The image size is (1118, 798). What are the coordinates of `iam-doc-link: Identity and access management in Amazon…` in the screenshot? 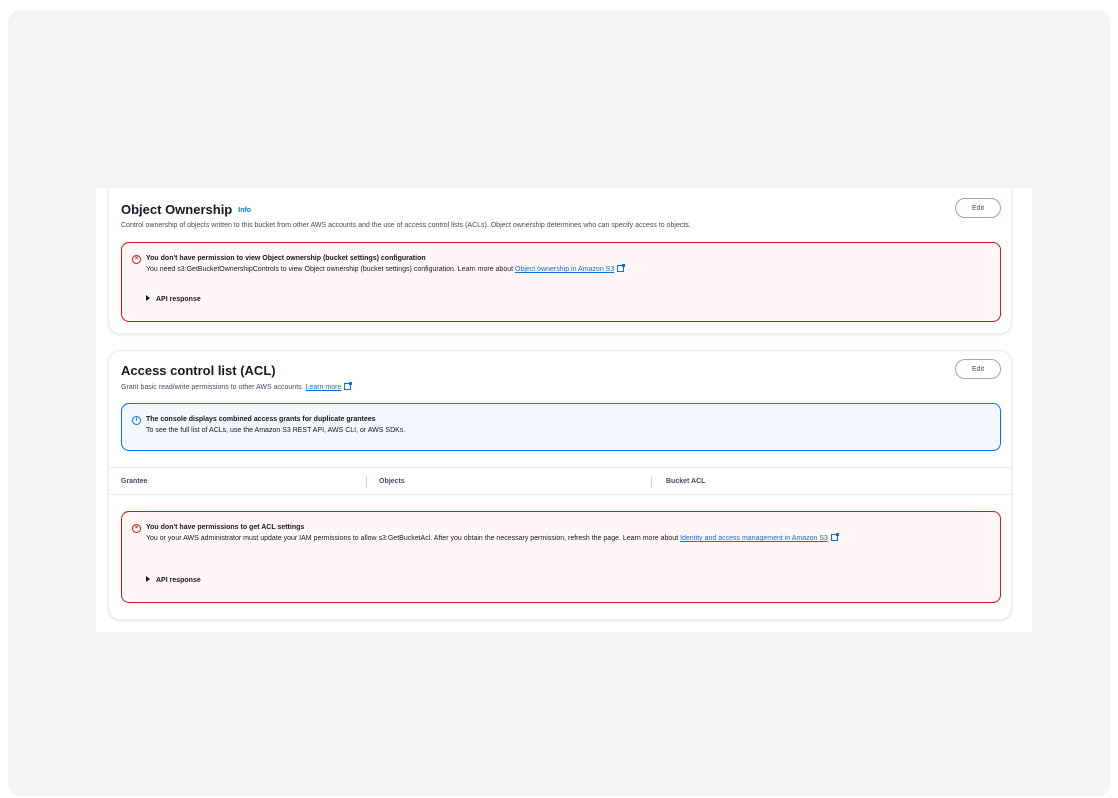 It's located at (754, 538).